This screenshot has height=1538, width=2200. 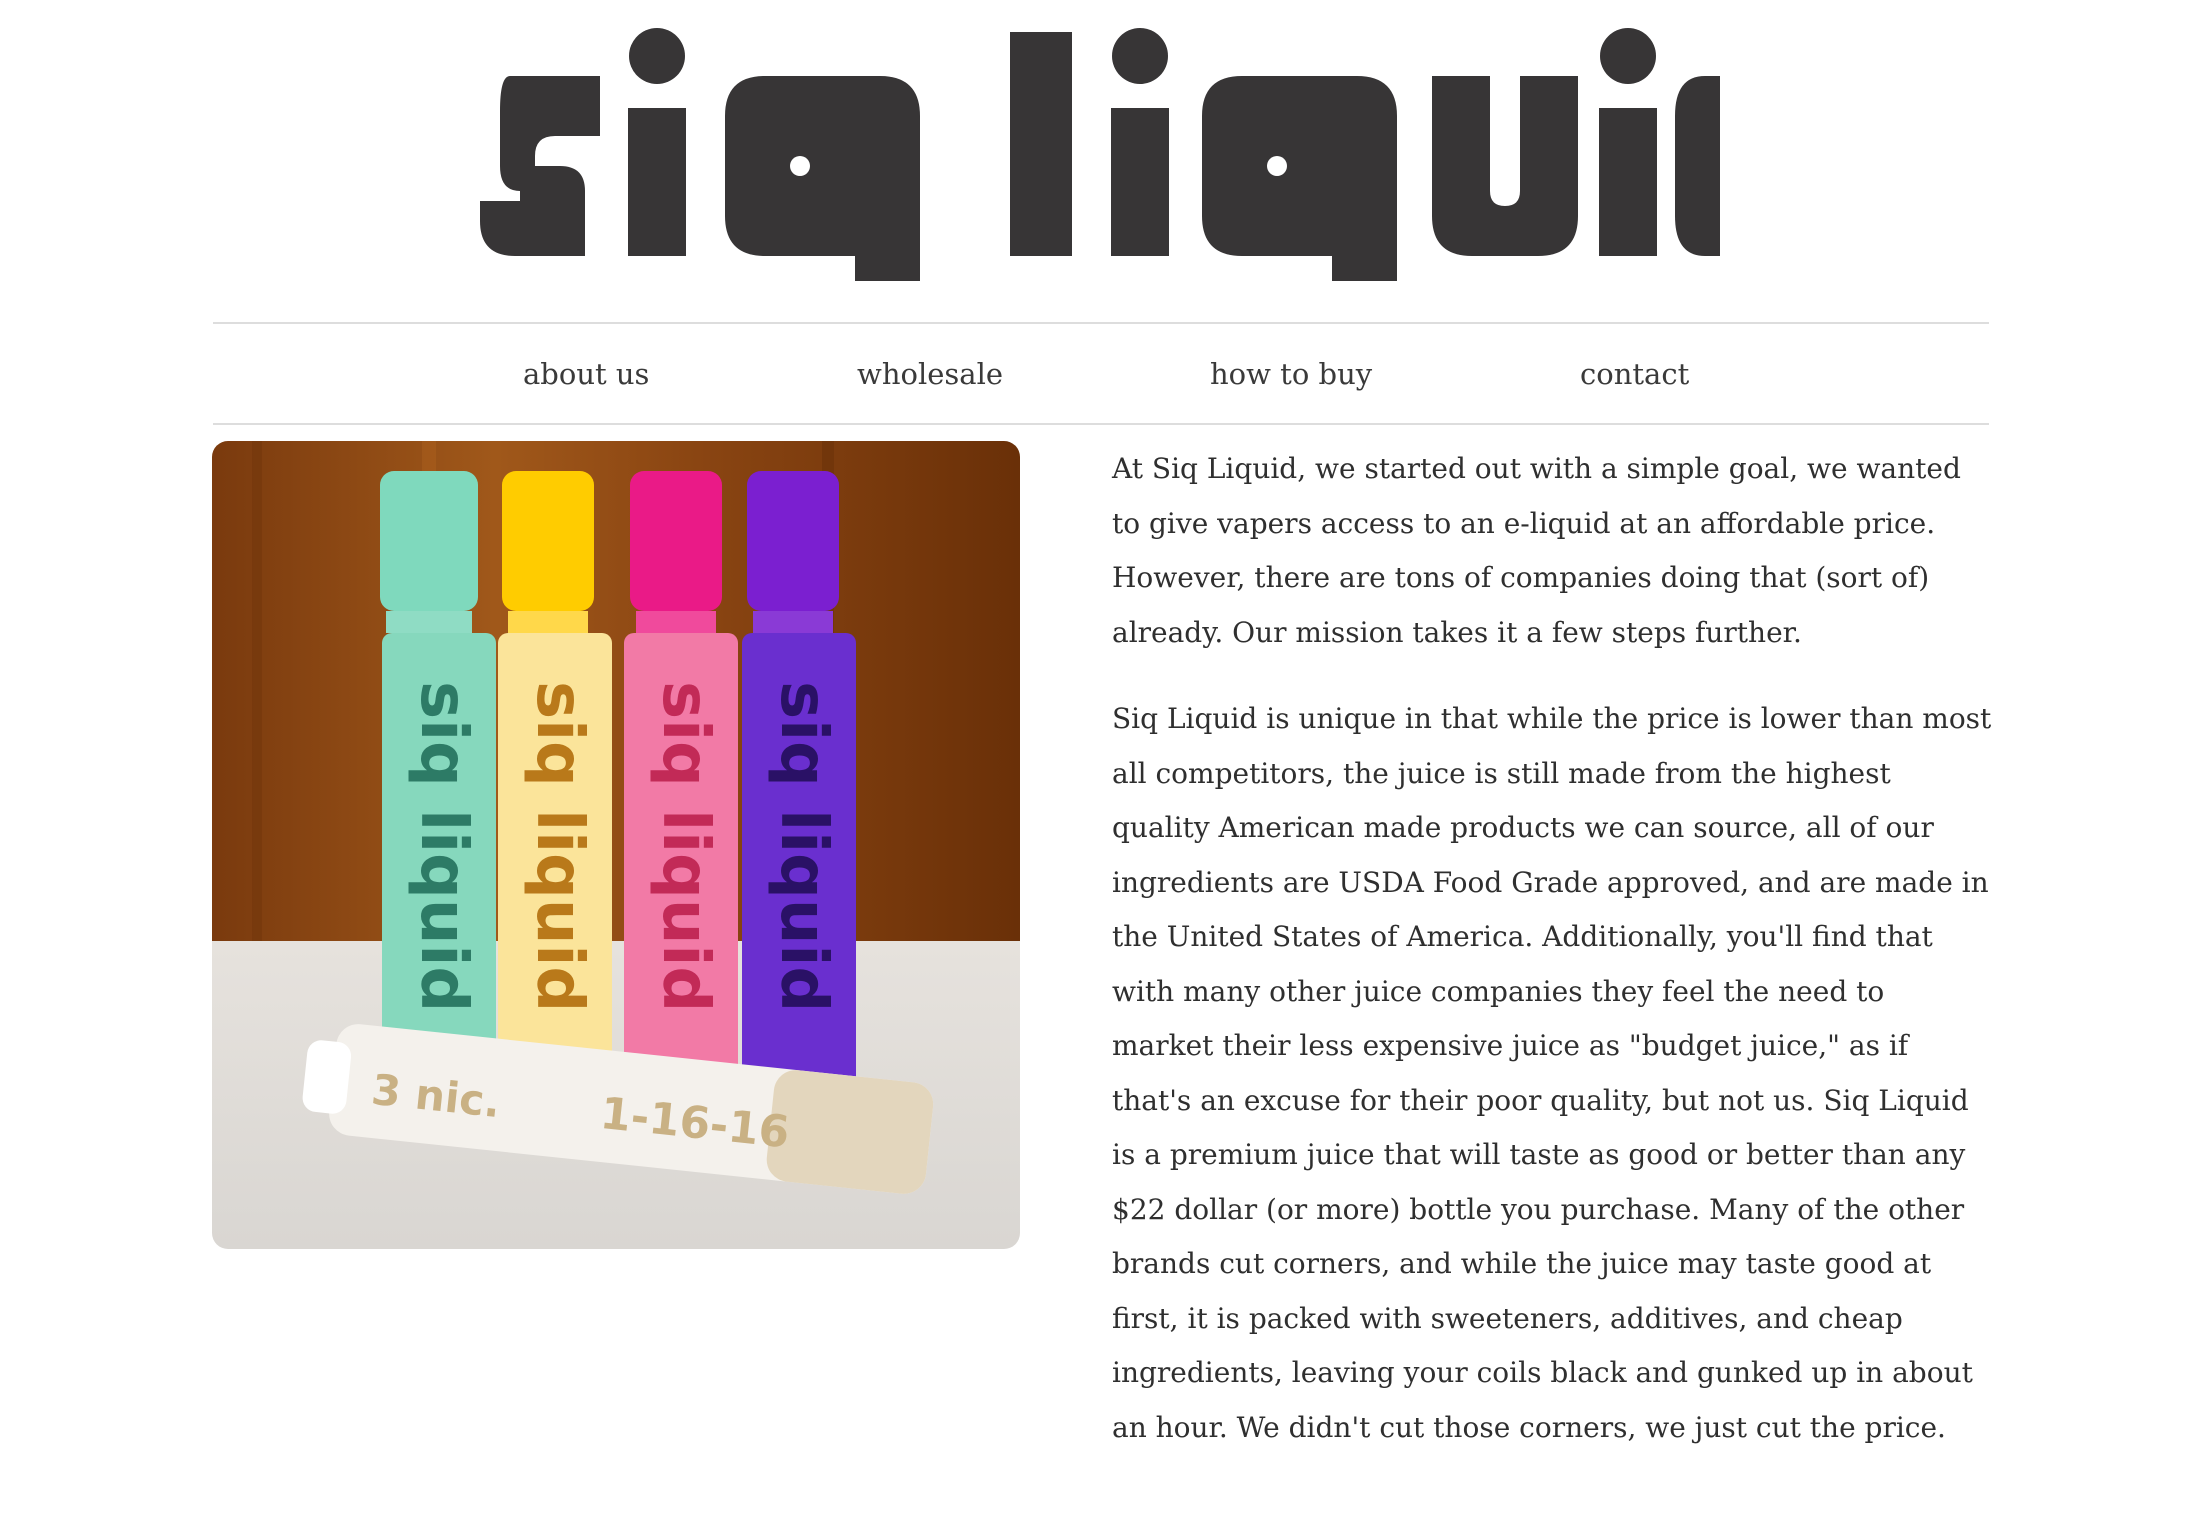 What do you see at coordinates (586, 373) in the screenshot?
I see `nav-item-about-us: about us` at bounding box center [586, 373].